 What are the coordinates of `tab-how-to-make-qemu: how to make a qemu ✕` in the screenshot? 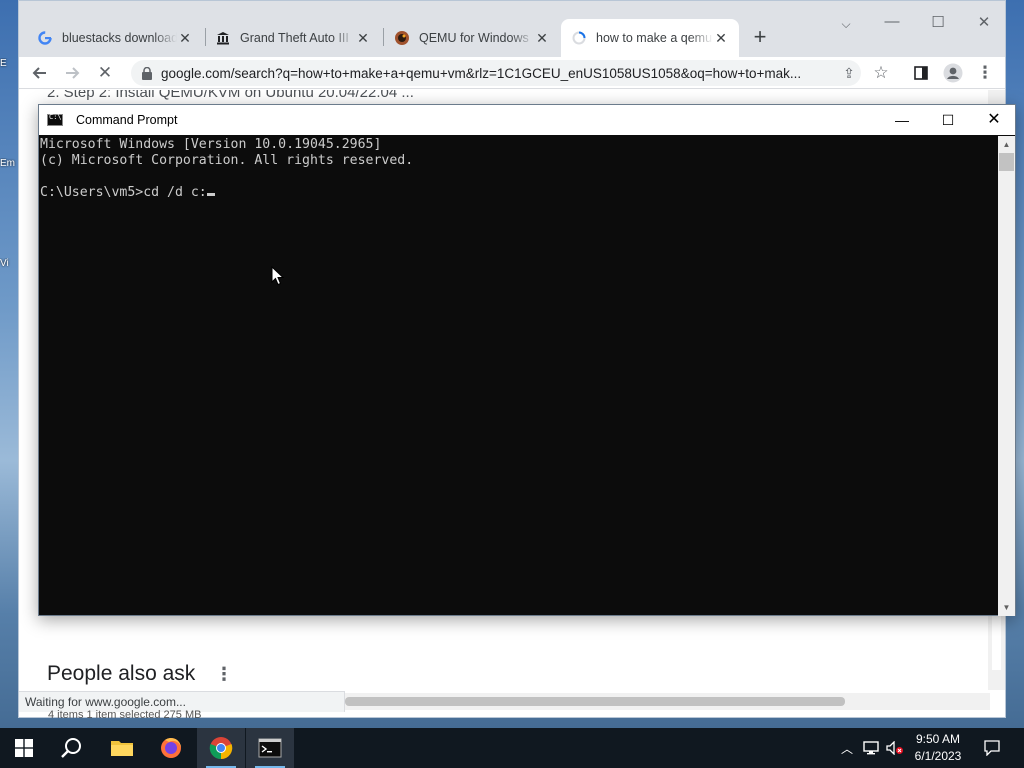 It's located at (650, 38).